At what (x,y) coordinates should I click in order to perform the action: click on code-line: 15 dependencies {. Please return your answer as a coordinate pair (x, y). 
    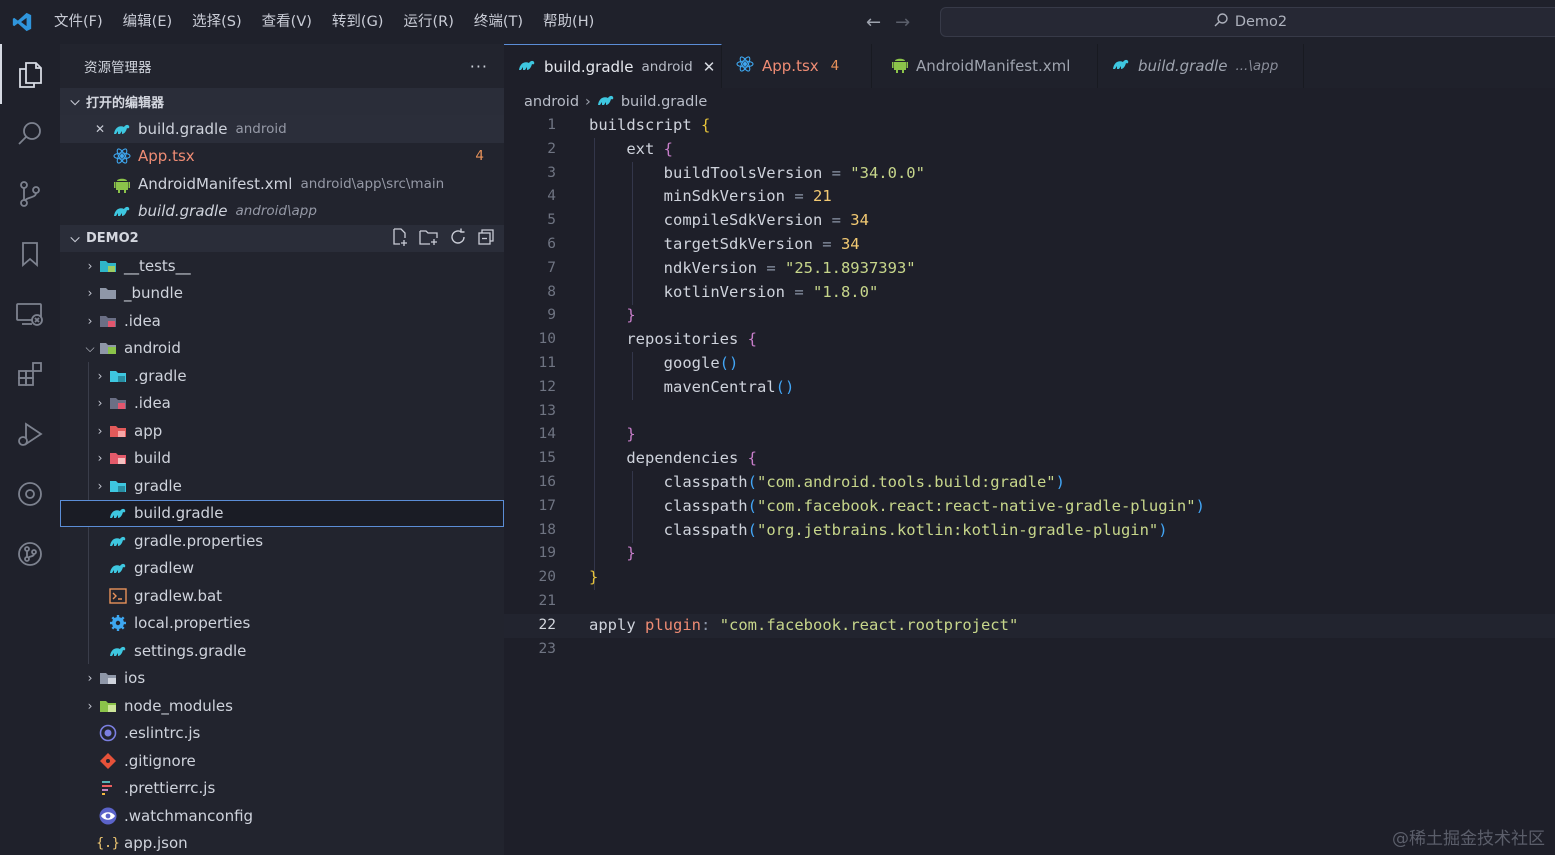
    Looking at the image, I should click on (1029, 459).